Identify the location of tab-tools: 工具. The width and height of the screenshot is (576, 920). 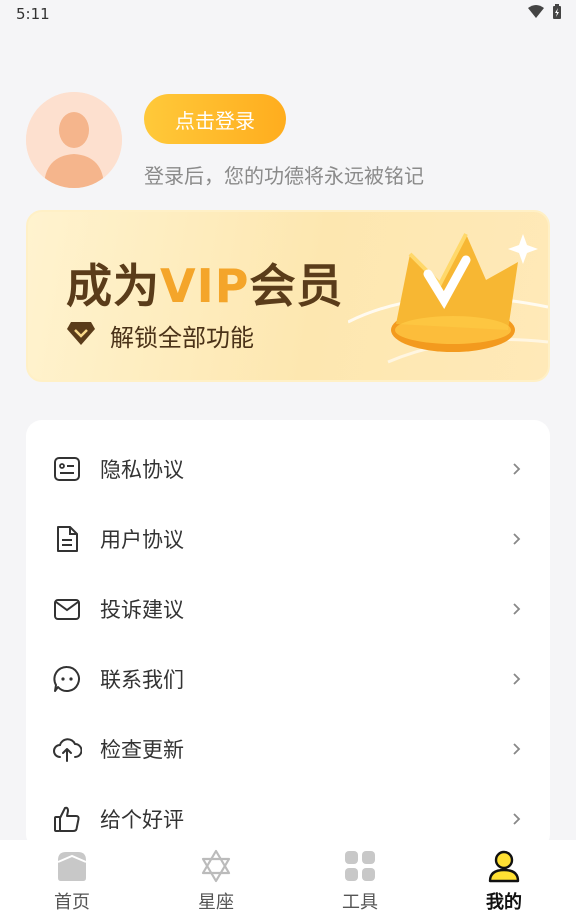
(360, 880).